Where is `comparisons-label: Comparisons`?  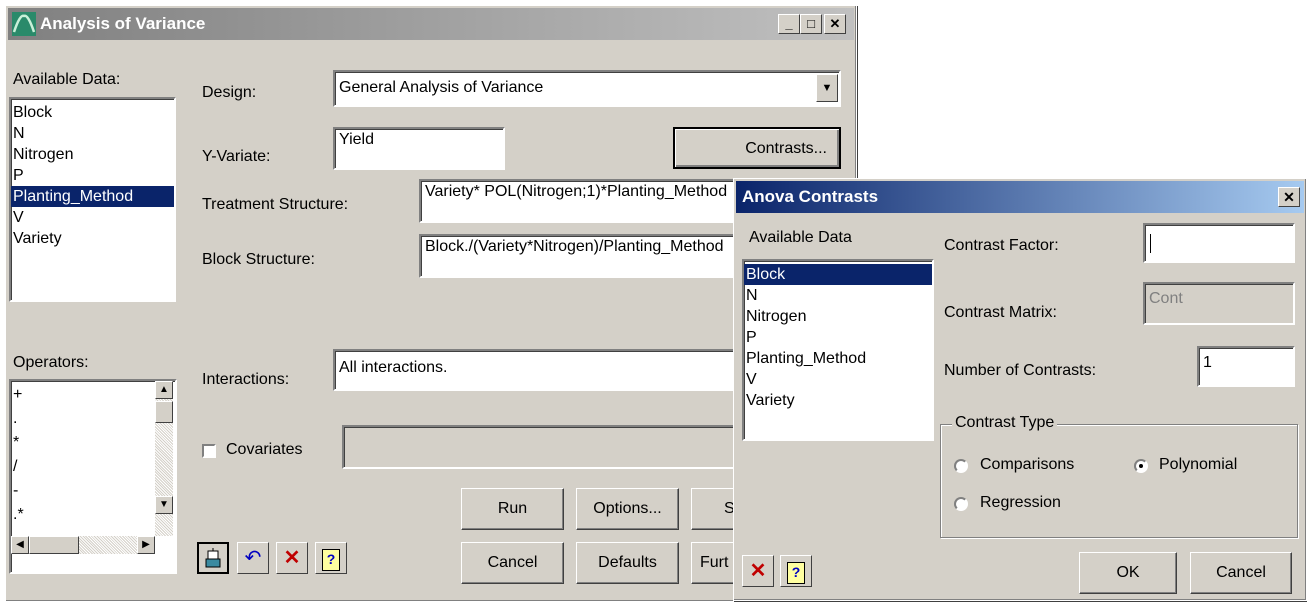
comparisons-label: Comparisons is located at coordinates (1027, 464).